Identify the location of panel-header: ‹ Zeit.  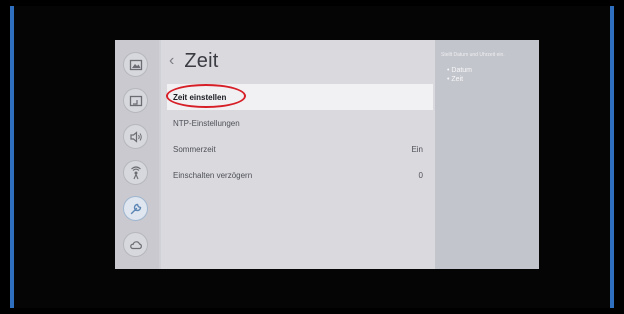
(193, 61).